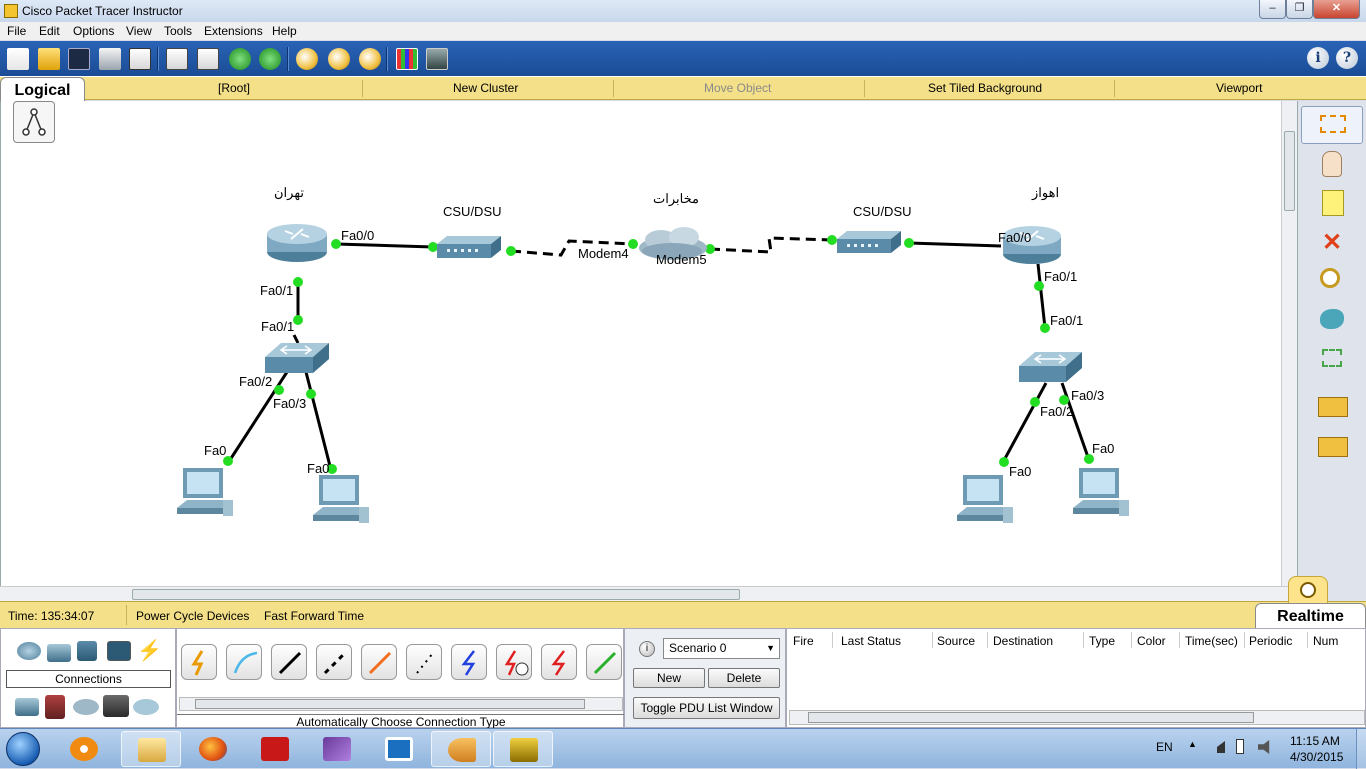  What do you see at coordinates (334, 662) in the screenshot?
I see `copper-cross-over-icon` at bounding box center [334, 662].